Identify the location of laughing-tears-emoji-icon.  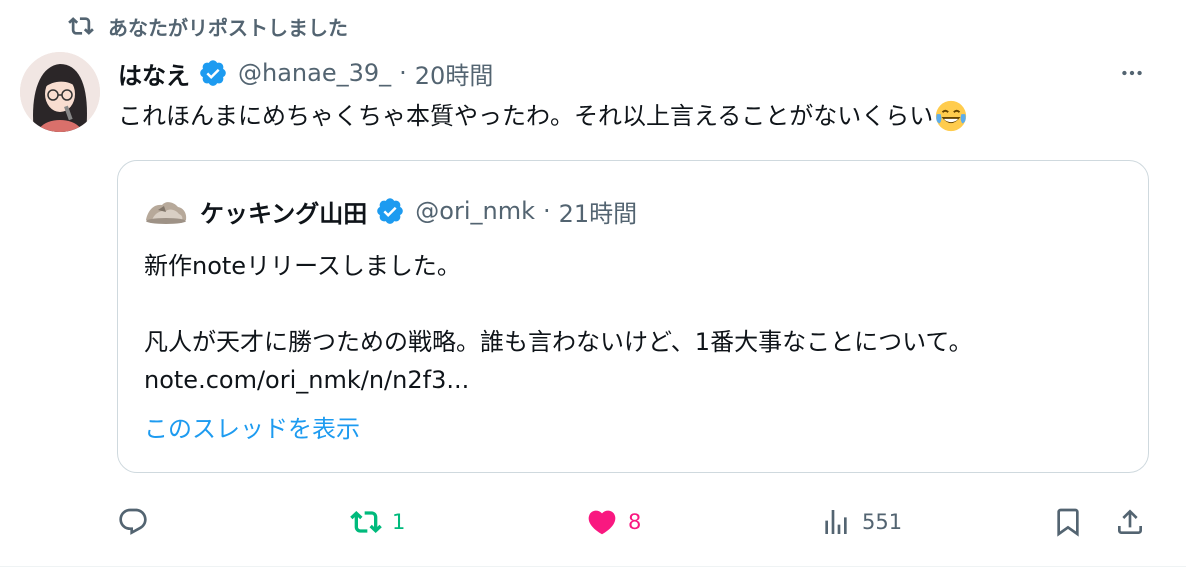
(951, 116).